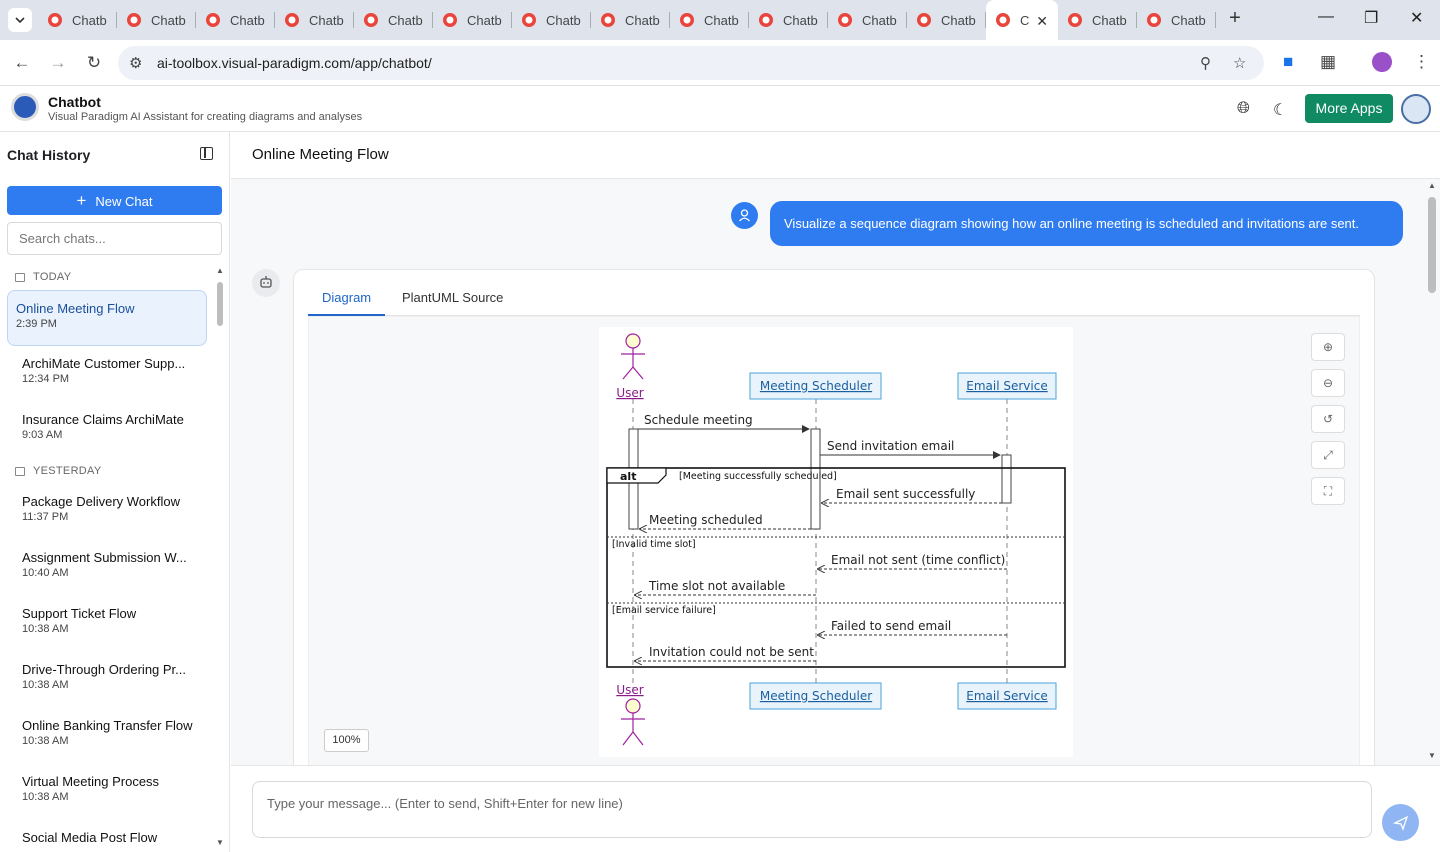 The height and width of the screenshot is (852, 1440). I want to click on chat-history-item: Virtual Meeting Process 10:38 AM, so click(107, 792).